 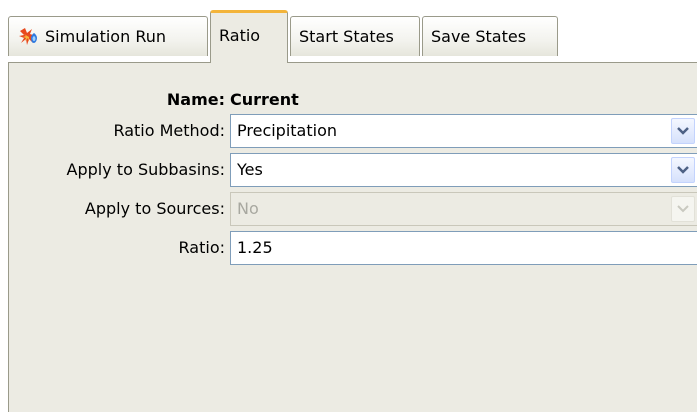 I want to click on tab-label: Simulation Run, so click(x=105, y=36).